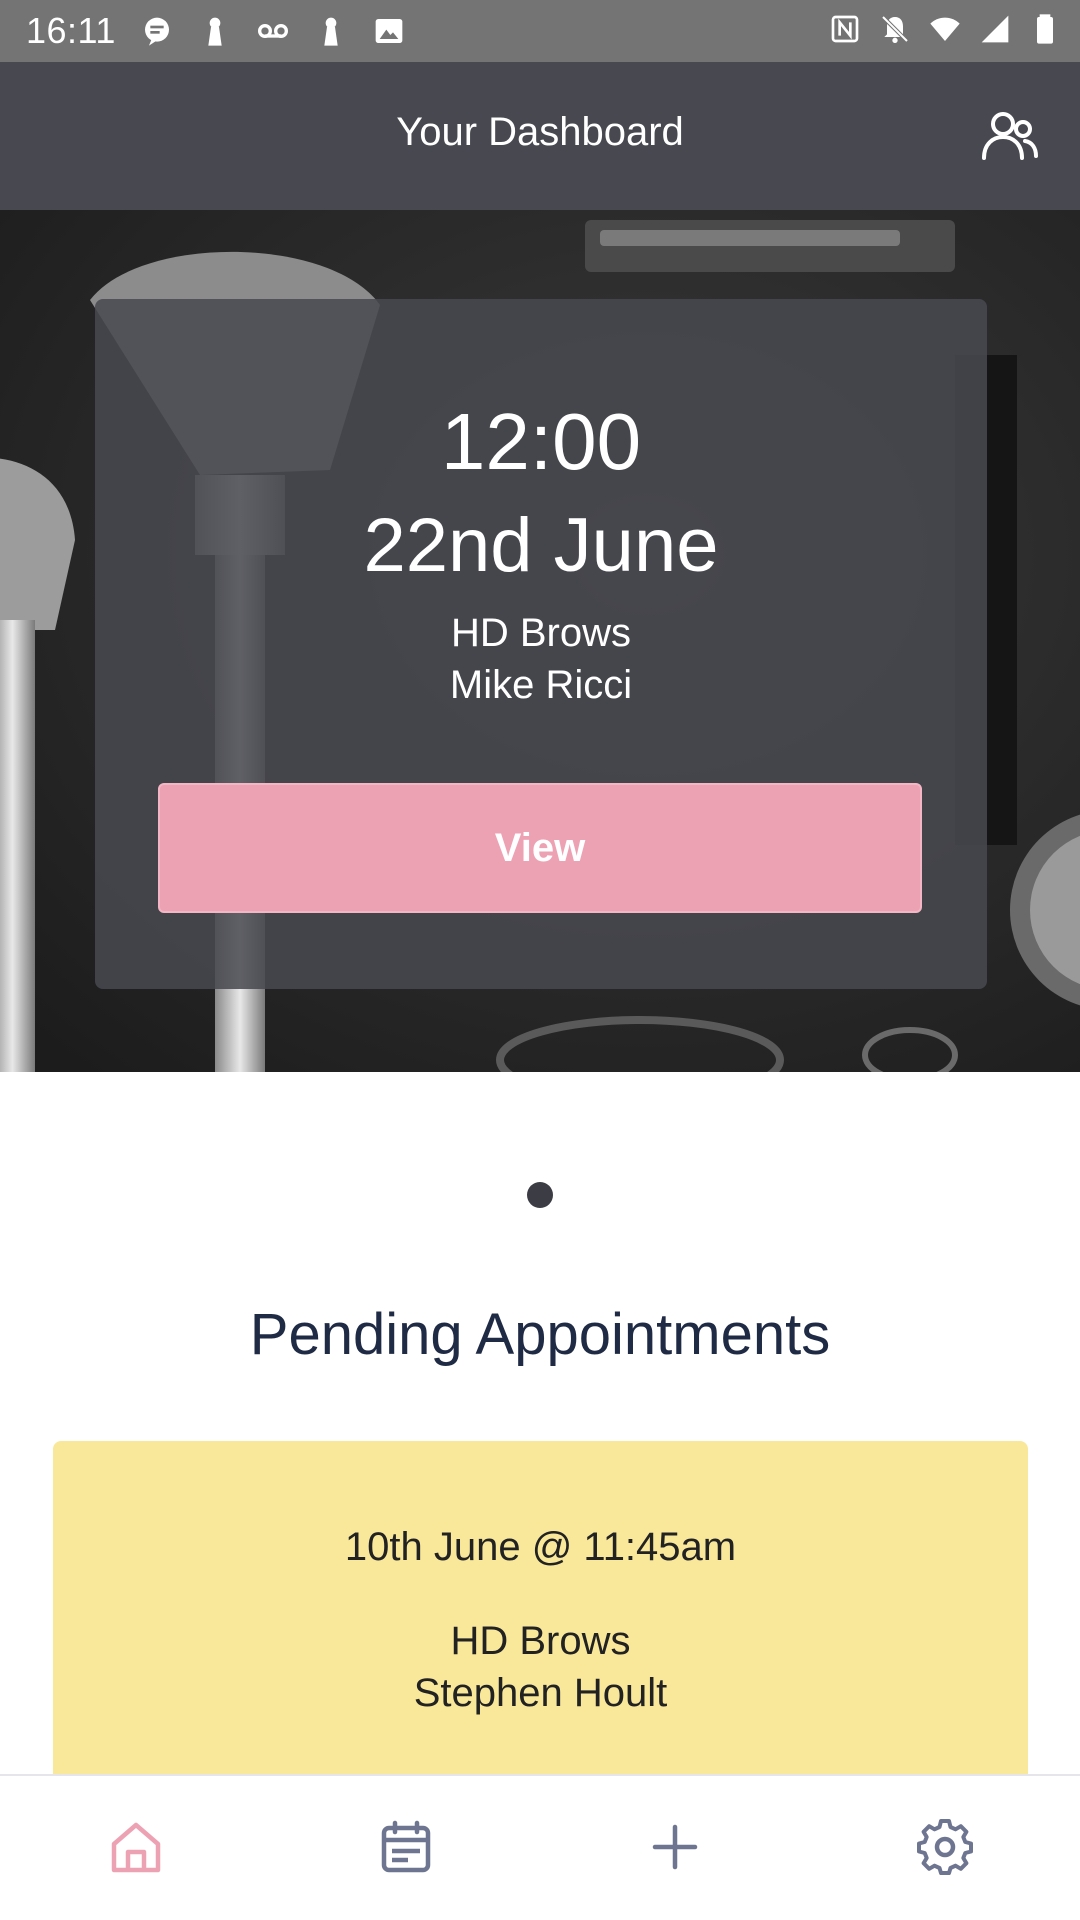 Image resolution: width=1080 pixels, height=1920 pixels. What do you see at coordinates (541, 685) in the screenshot?
I see `appointment-client: Mike Ricci` at bounding box center [541, 685].